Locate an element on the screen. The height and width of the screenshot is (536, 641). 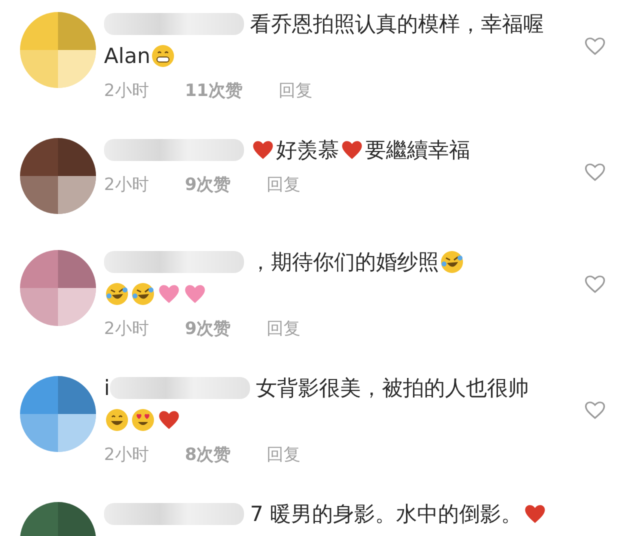
comment-text: ，期待你们的婚纱照 is located at coordinates (344, 262).